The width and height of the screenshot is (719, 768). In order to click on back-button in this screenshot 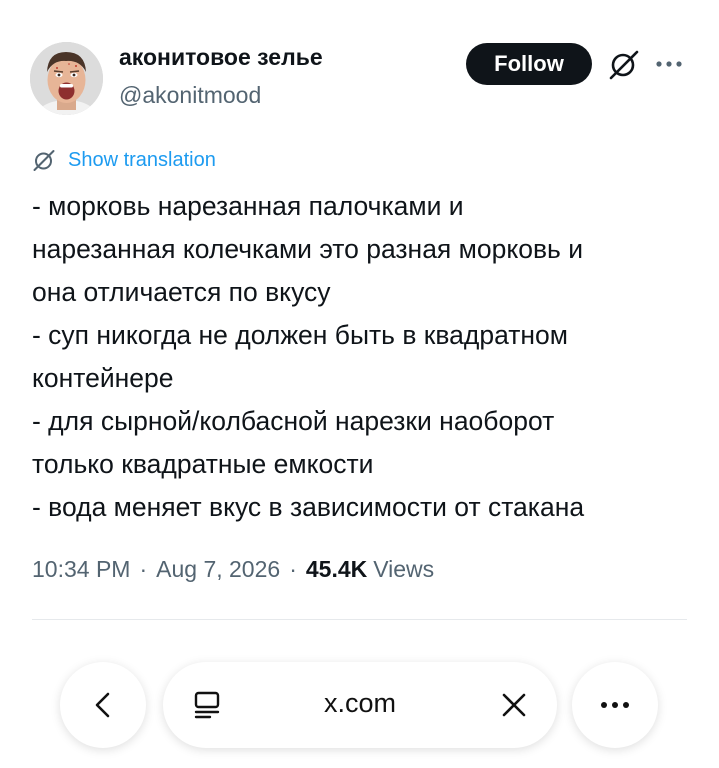, I will do `click(103, 705)`.